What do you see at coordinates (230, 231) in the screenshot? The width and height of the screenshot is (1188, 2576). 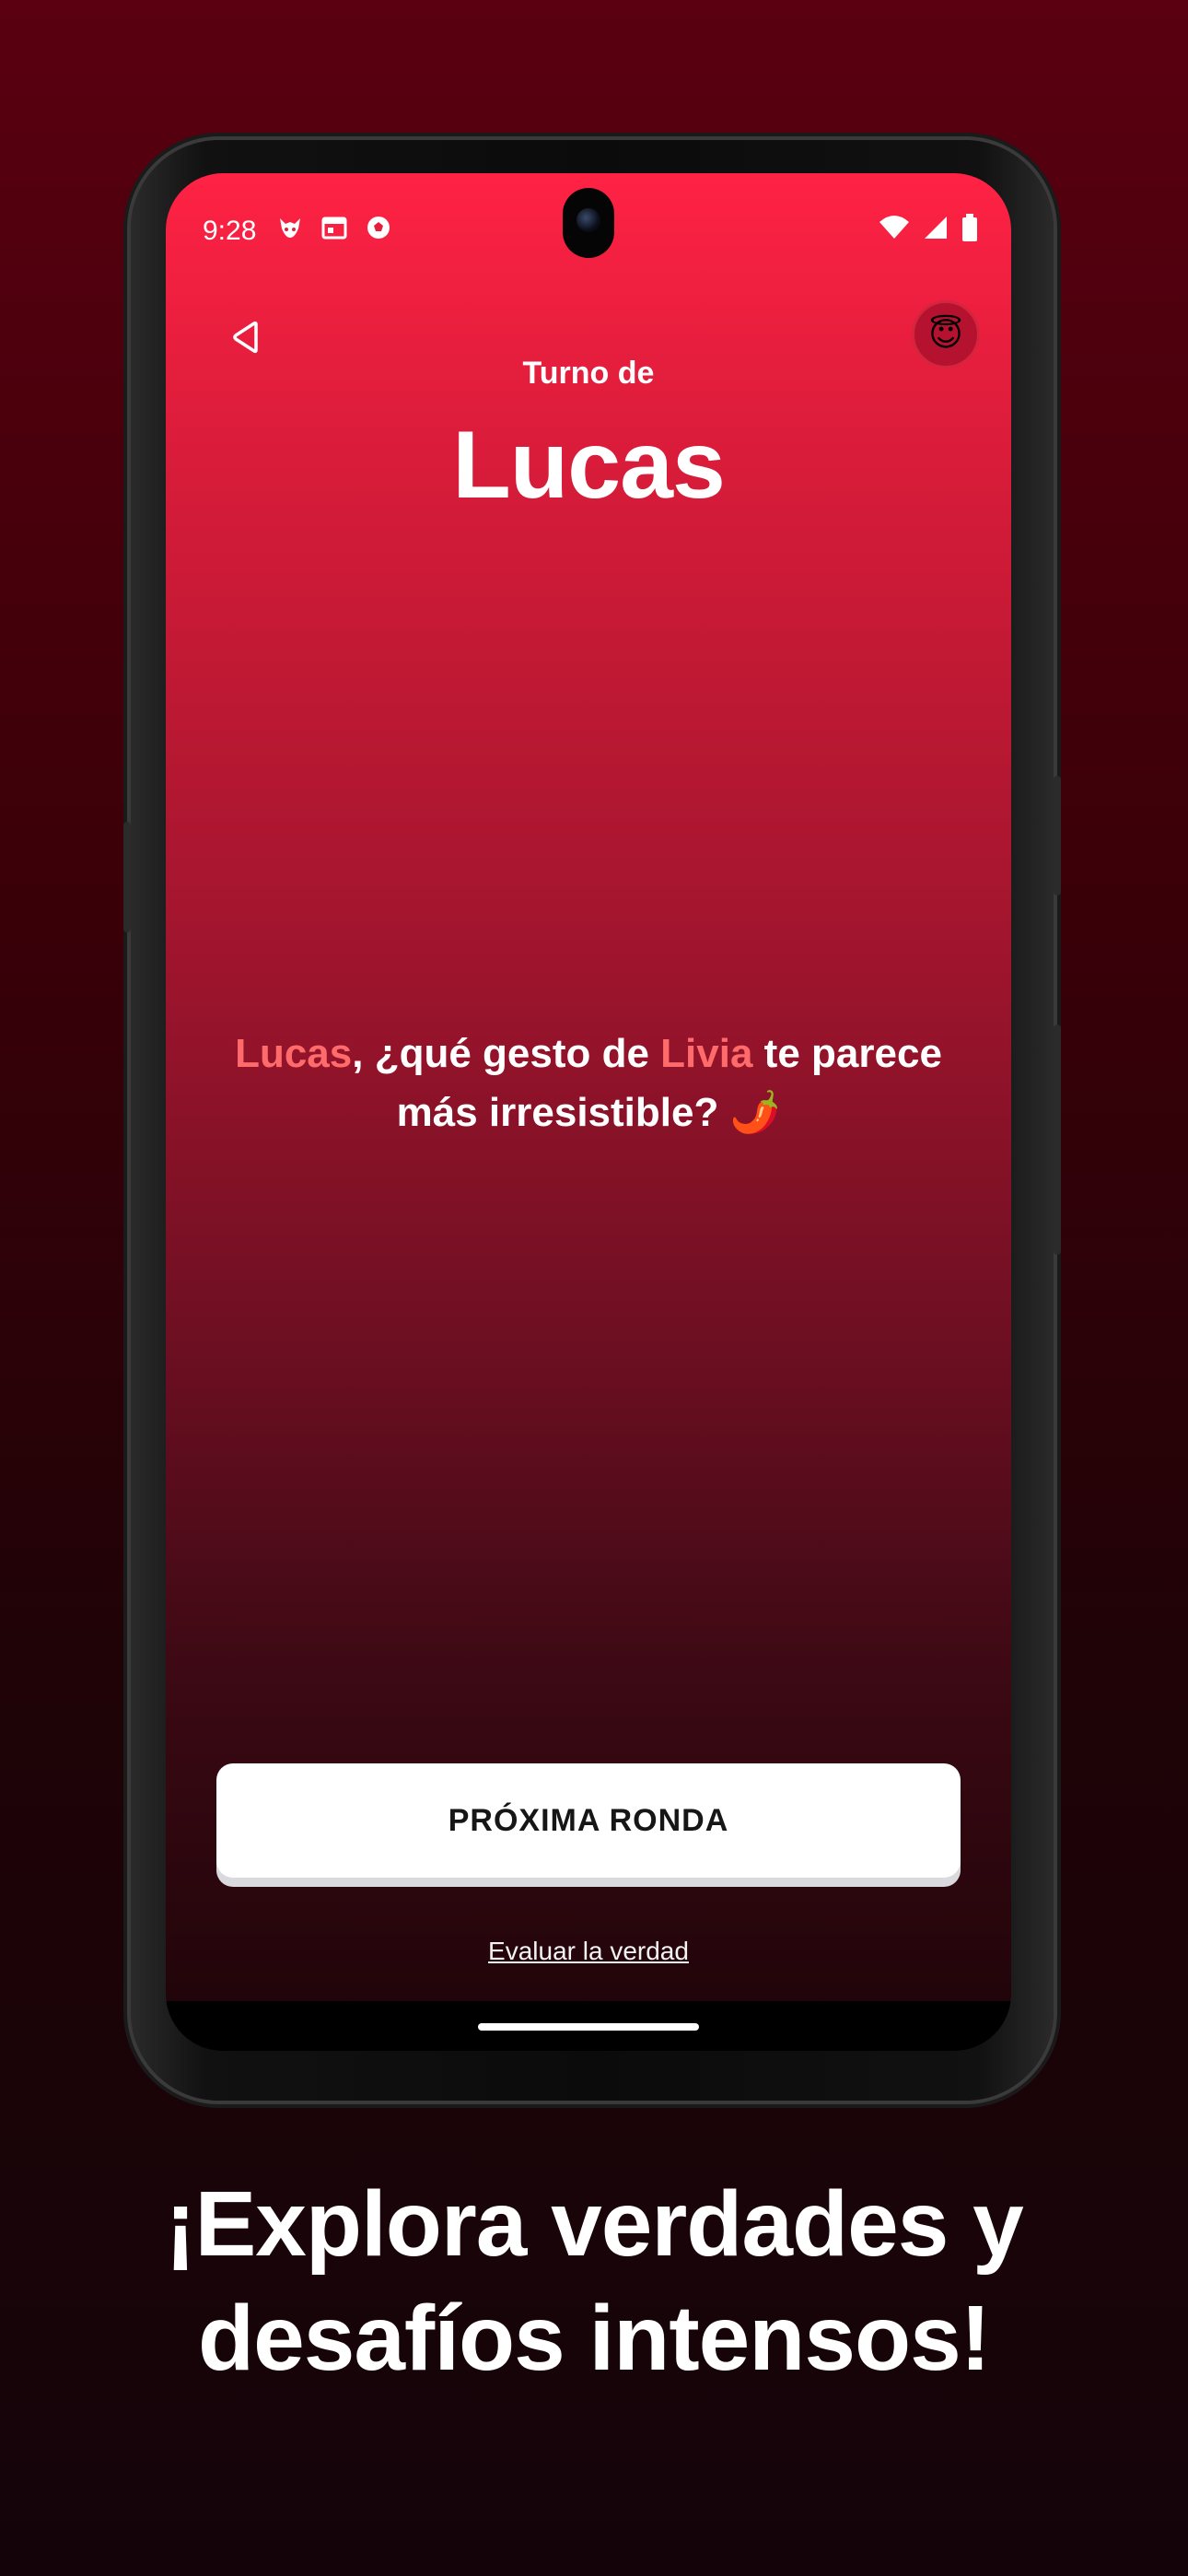 I see `status-time: 9:28` at bounding box center [230, 231].